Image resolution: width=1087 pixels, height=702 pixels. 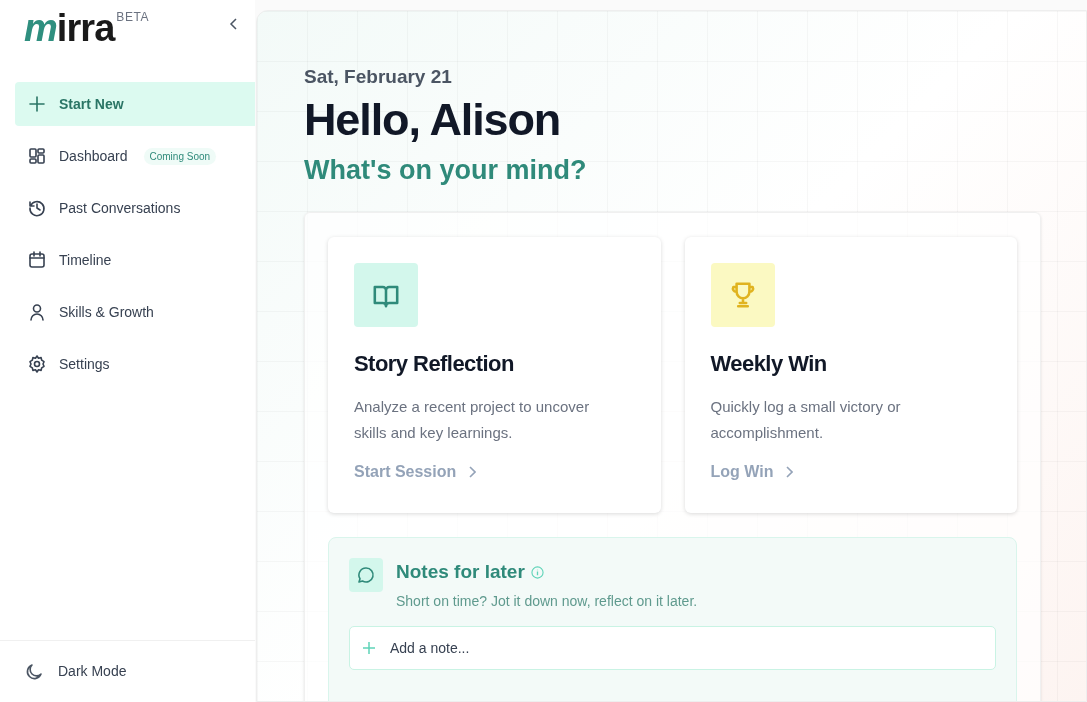 I want to click on mirra-logo: mirra, so click(x=69, y=28).